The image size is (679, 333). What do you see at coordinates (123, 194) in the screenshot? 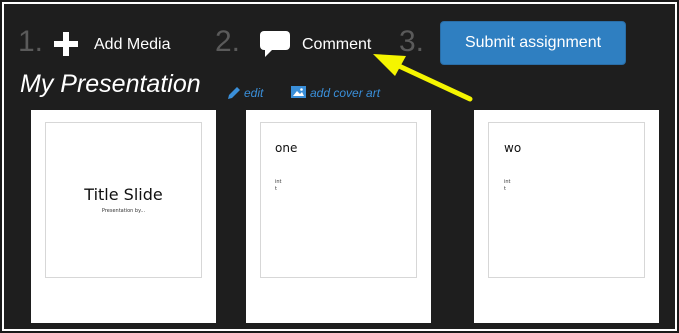
I see `slide-title: Title Slide` at bounding box center [123, 194].